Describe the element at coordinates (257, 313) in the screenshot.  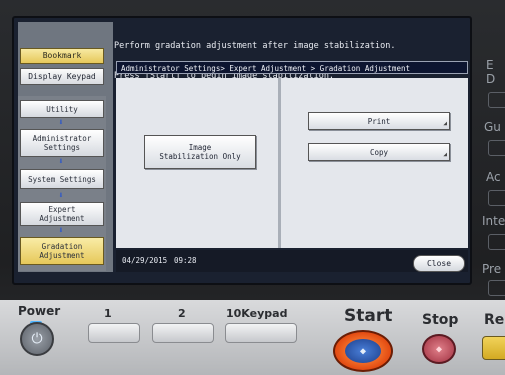
I see `keypad-label: 10Keypad` at that location.